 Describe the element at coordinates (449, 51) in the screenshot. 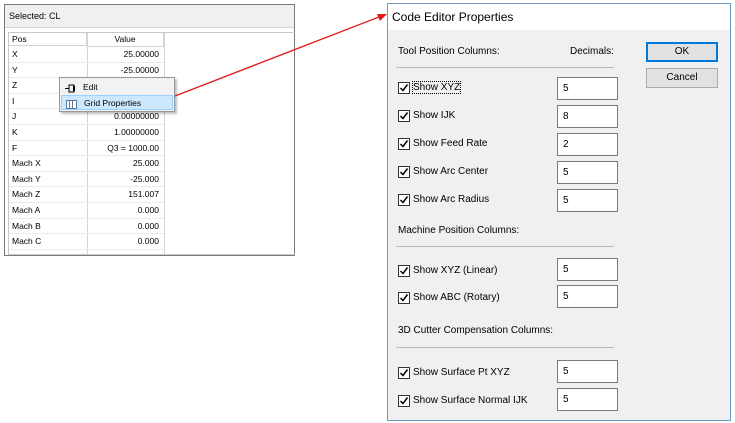

I see `tool-position-columns-label: Tool Position Columns:` at that location.